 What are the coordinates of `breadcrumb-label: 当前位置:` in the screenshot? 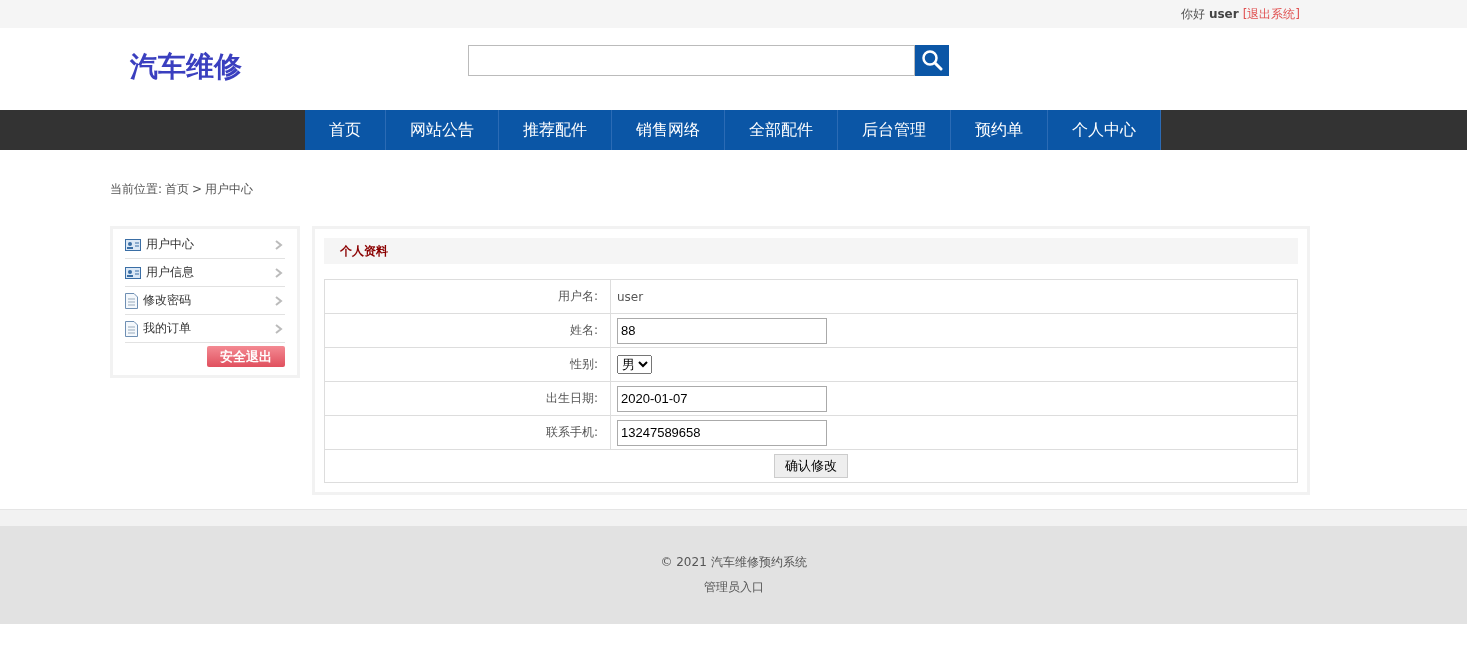 It's located at (136, 189).